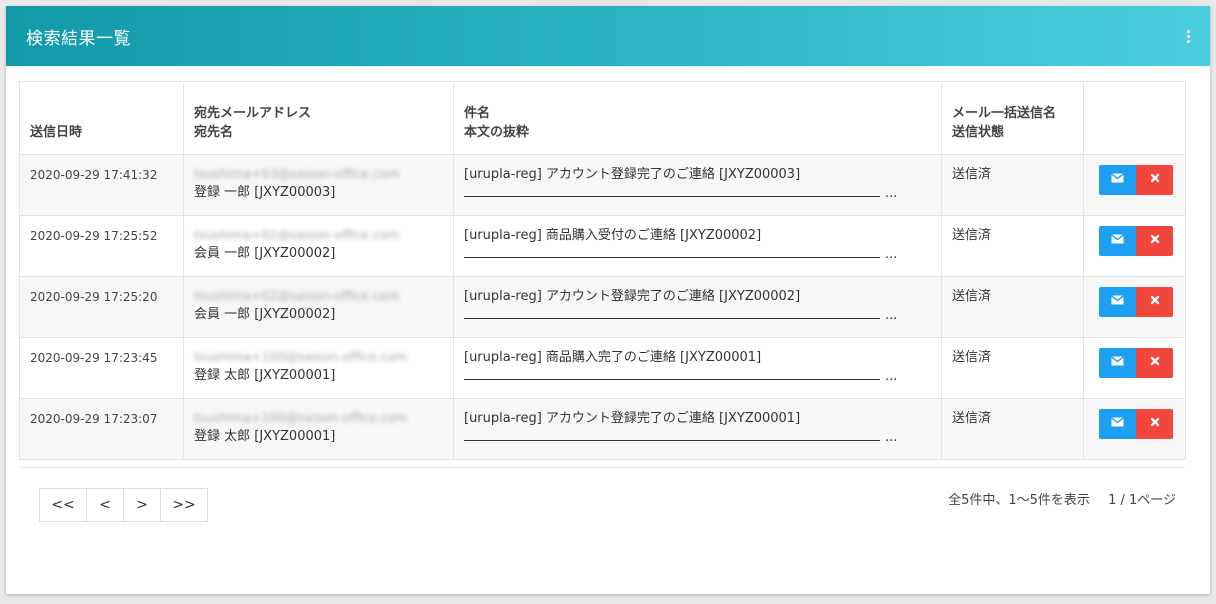 The image size is (1216, 604). Describe the element at coordinates (318, 118) in the screenshot. I see `col-header-recipient: 宛先メールアドレス 宛先名` at that location.